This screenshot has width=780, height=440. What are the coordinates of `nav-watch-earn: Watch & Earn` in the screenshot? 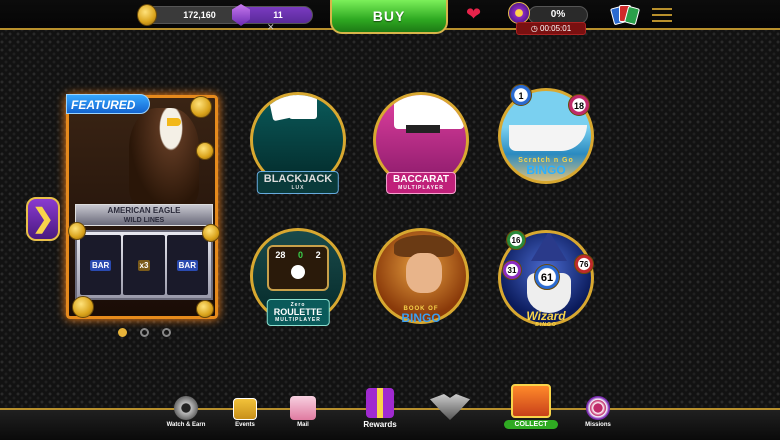 It's located at (186, 412).